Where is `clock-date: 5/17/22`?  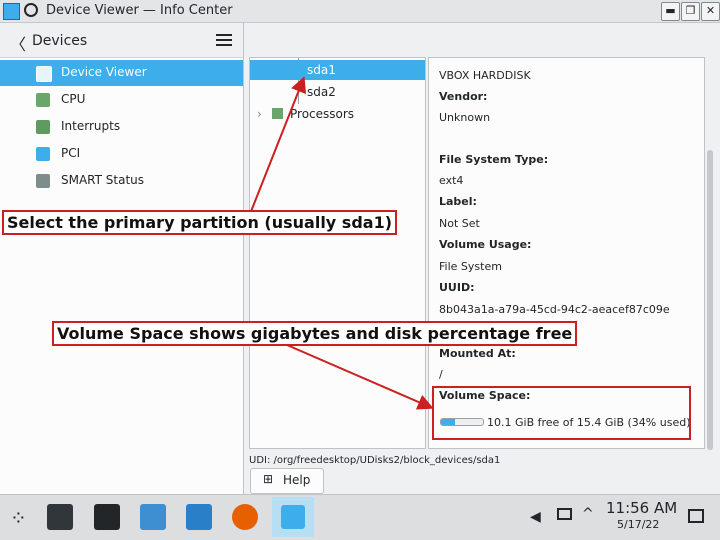 clock-date: 5/17/22 is located at coordinates (638, 524).